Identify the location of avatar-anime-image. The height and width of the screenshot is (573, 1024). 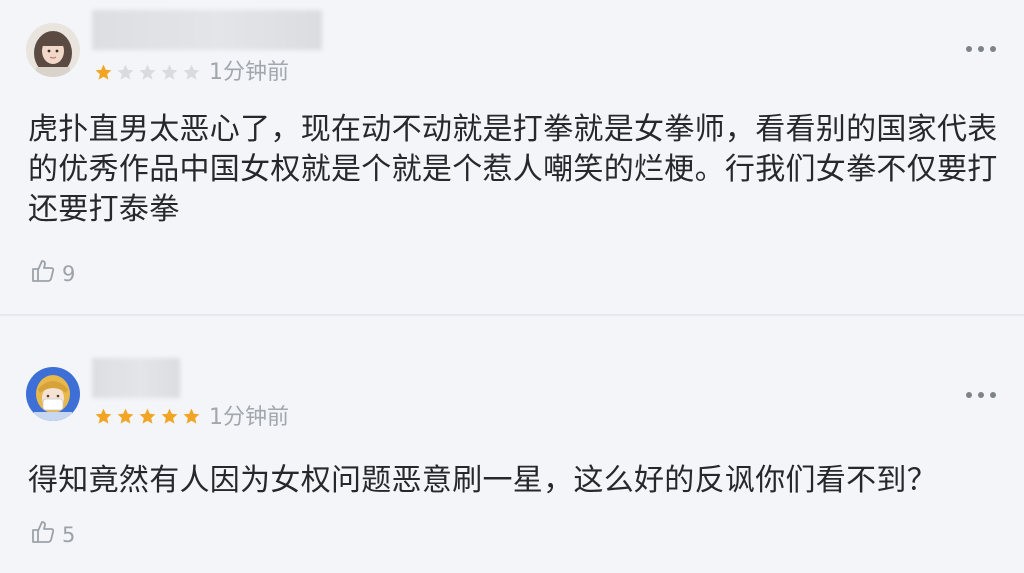
(53, 394).